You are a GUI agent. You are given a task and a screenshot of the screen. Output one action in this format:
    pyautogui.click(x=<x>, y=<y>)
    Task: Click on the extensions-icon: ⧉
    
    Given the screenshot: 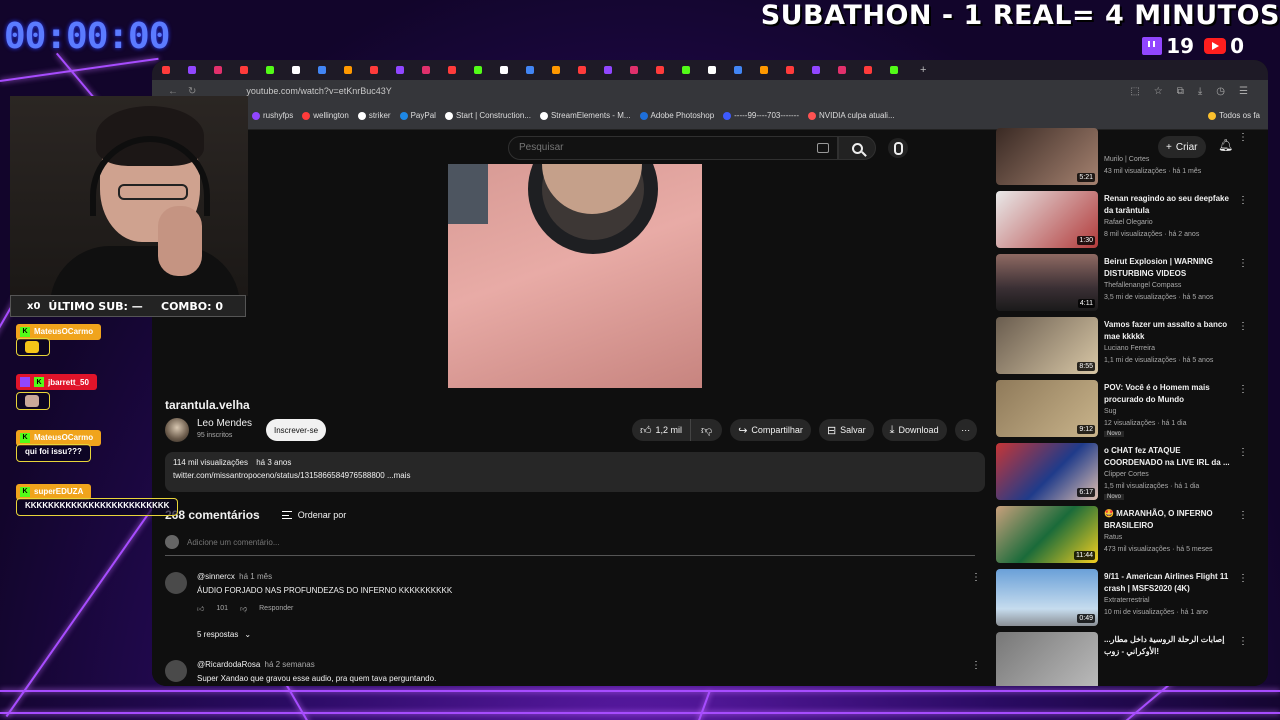 What is the action you would take?
    pyautogui.click(x=1180, y=91)
    